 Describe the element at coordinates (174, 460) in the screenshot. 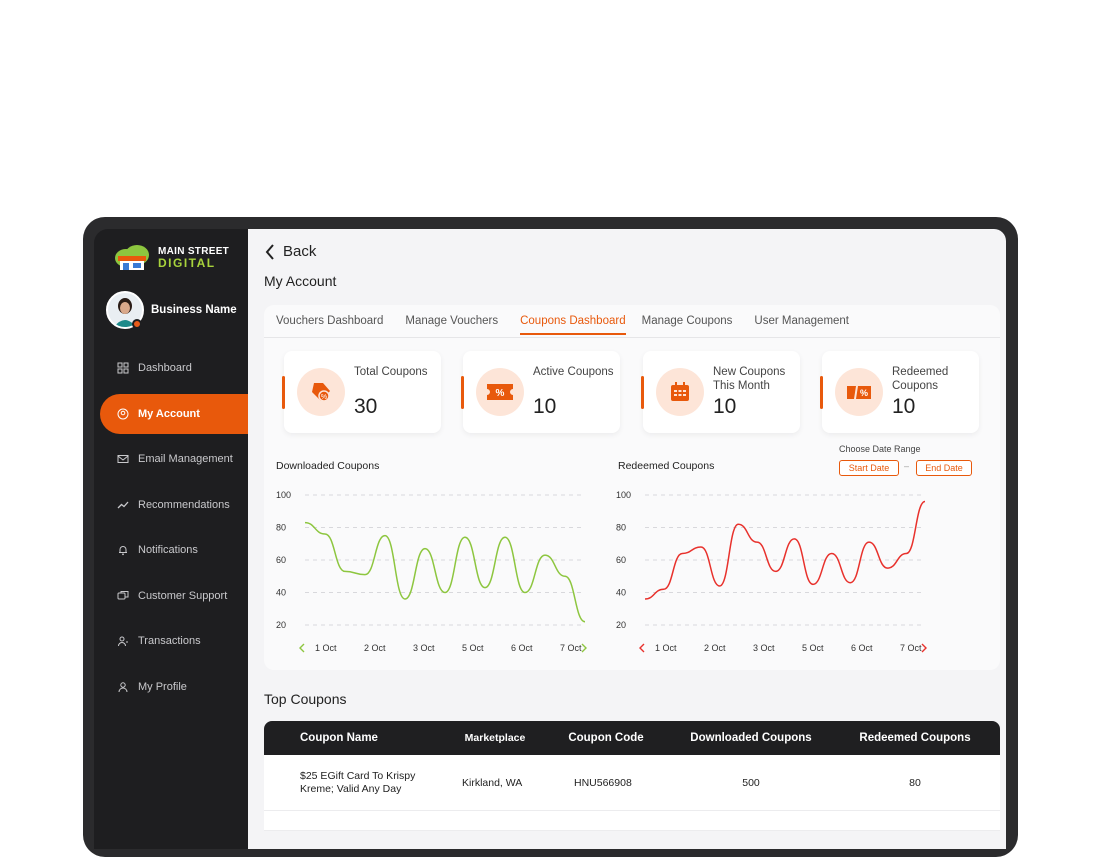

I see `sidebar-item-email-management: Email Management` at that location.